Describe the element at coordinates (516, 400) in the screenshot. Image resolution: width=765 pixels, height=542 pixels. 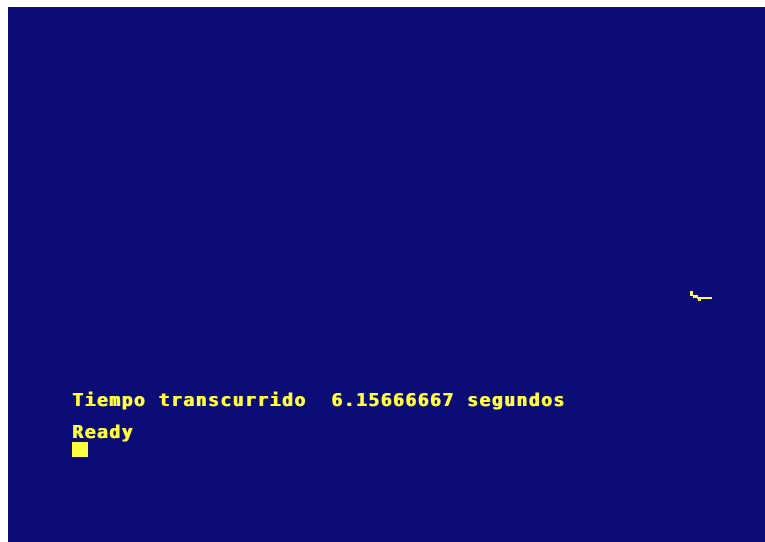
I see `elapsed-unit: segundos` at that location.